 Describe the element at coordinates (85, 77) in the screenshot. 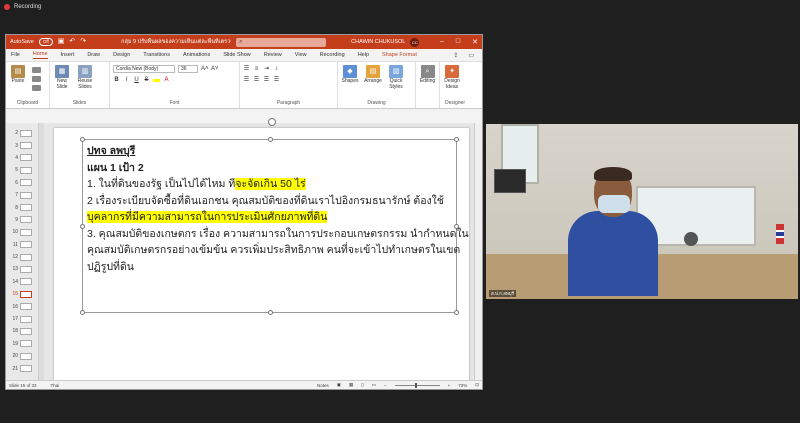

I see `reuse-slides-button: ▥ Reuse Slides` at that location.